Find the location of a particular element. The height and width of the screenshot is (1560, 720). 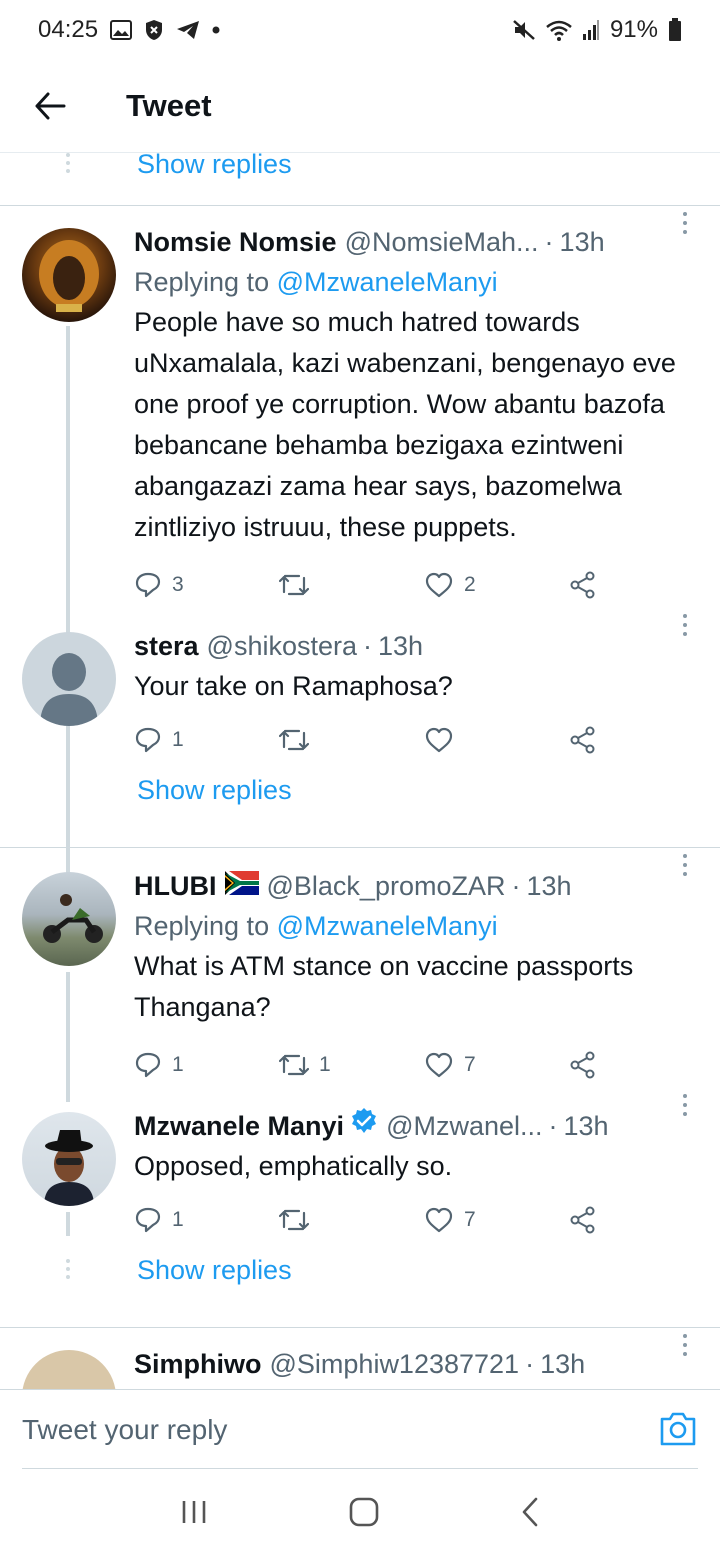

author-name: stera is located at coordinates (166, 646).